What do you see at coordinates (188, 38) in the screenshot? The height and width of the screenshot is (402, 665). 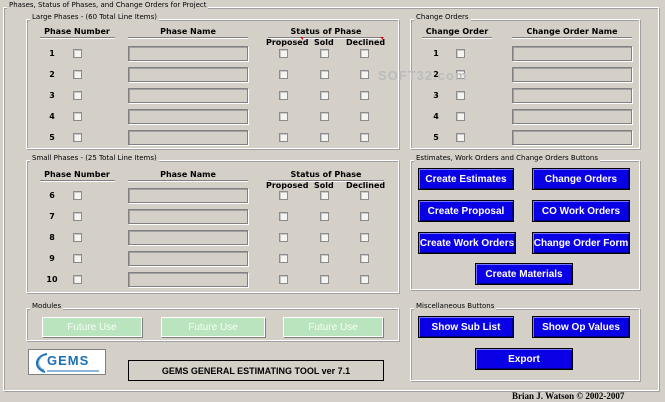 I see `large-col-phase-name-line` at bounding box center [188, 38].